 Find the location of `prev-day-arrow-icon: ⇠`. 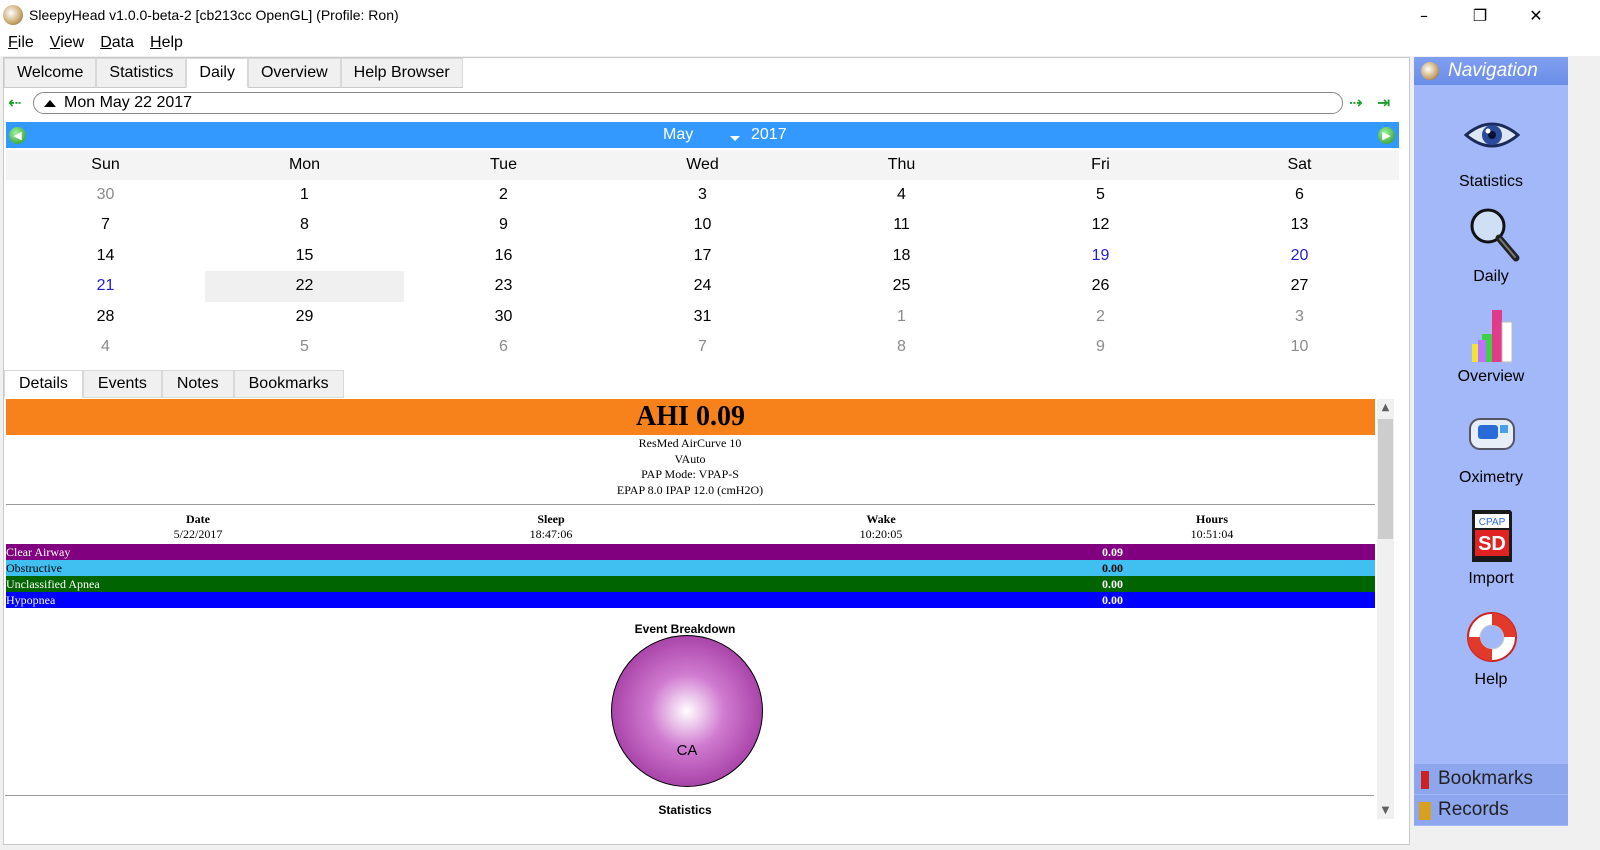

prev-day-arrow-icon: ⇠ is located at coordinates (14, 102).